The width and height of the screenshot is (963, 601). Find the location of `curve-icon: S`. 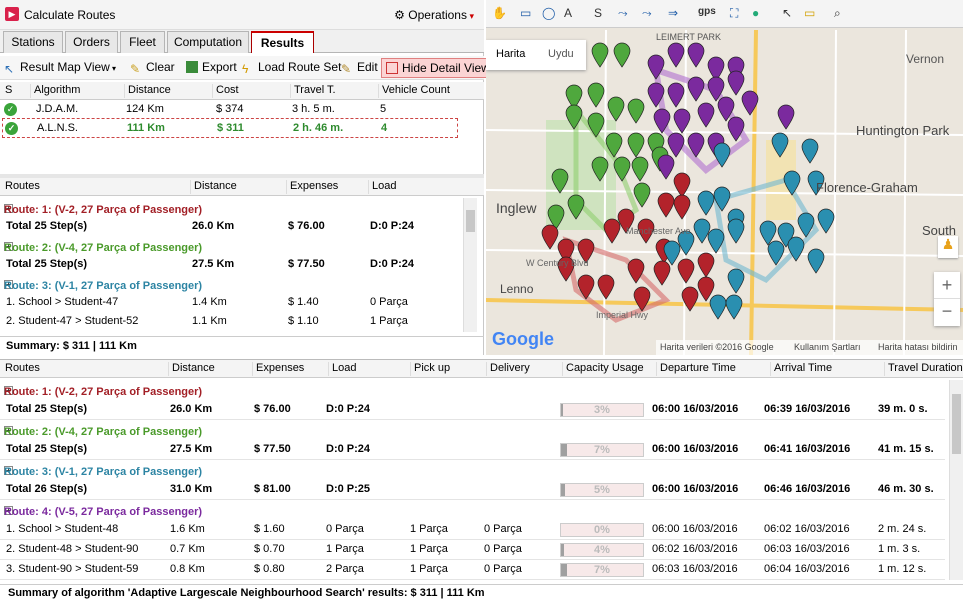

curve-icon: S is located at coordinates (598, 13).